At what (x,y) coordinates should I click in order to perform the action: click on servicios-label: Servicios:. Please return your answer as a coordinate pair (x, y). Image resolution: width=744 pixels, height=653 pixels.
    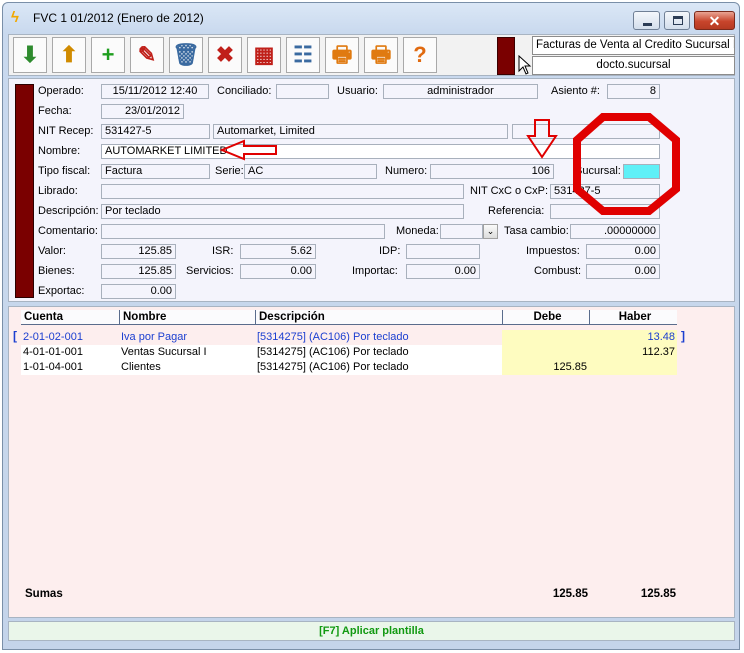
    Looking at the image, I should click on (210, 271).